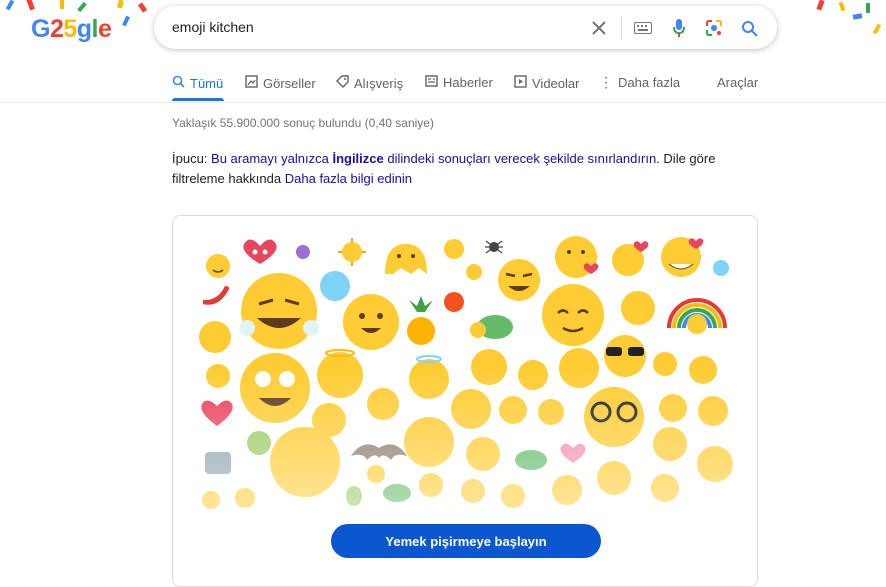  I want to click on tab-news: Haberler, so click(459, 82).